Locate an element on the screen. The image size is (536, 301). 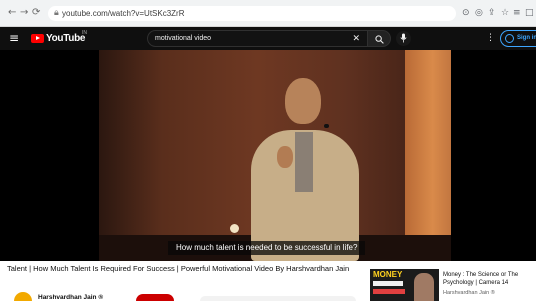
share-icon: ⇪ is located at coordinates (492, 13).